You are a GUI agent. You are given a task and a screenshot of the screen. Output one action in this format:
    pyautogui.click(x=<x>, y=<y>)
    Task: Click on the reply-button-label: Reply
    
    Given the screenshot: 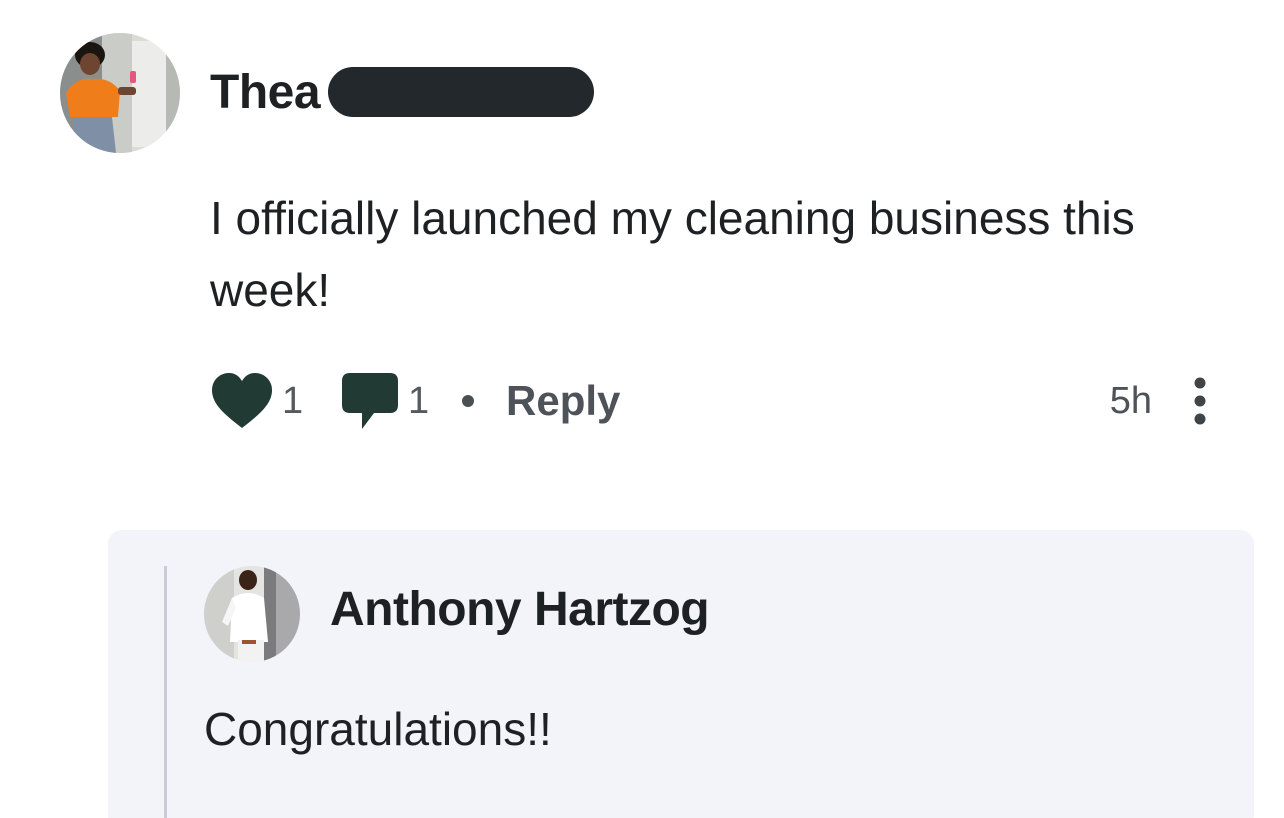 What is the action you would take?
    pyautogui.click(x=563, y=400)
    